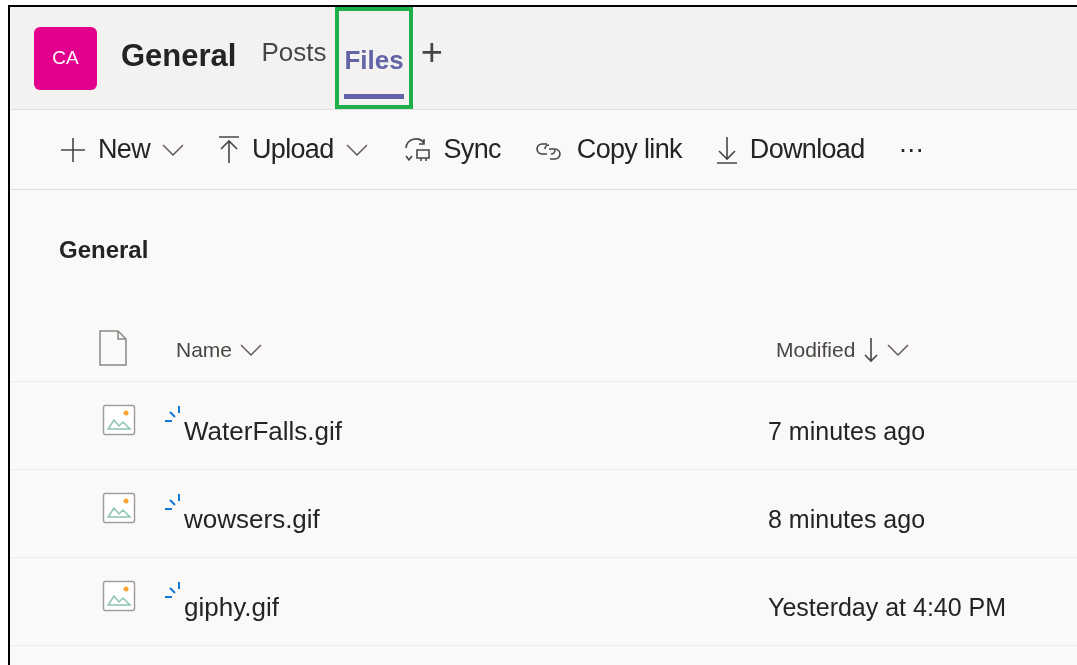 The height and width of the screenshot is (665, 1077). I want to click on upload-icon, so click(229, 149).